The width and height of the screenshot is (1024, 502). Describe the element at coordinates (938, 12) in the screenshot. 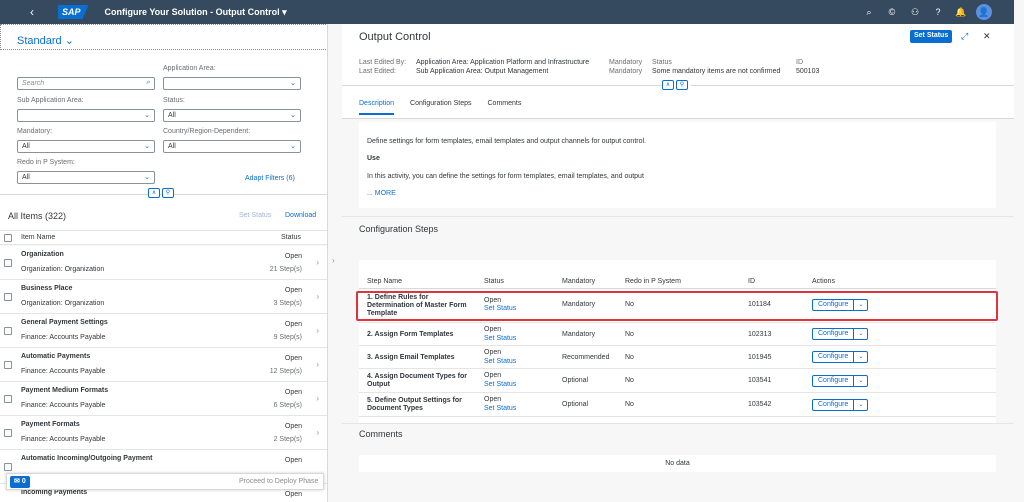

I see `help-icon: ?` at that location.